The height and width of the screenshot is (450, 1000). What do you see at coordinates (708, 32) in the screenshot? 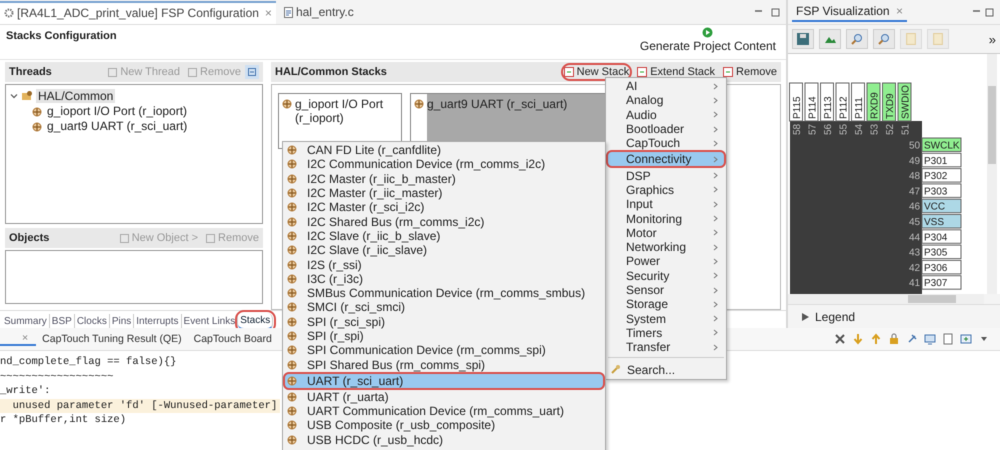
I see `play-icon` at bounding box center [708, 32].